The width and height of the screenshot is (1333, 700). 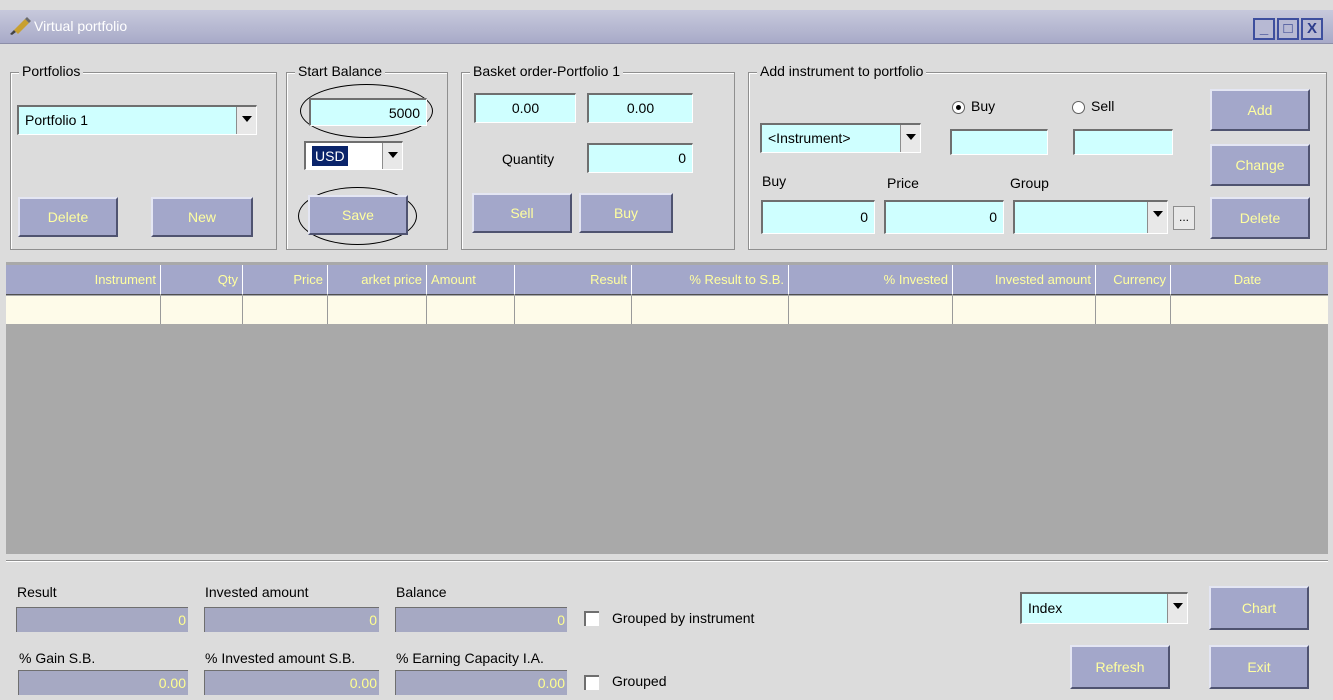 I want to click on refresh-button: Refresh, so click(x=1120, y=667).